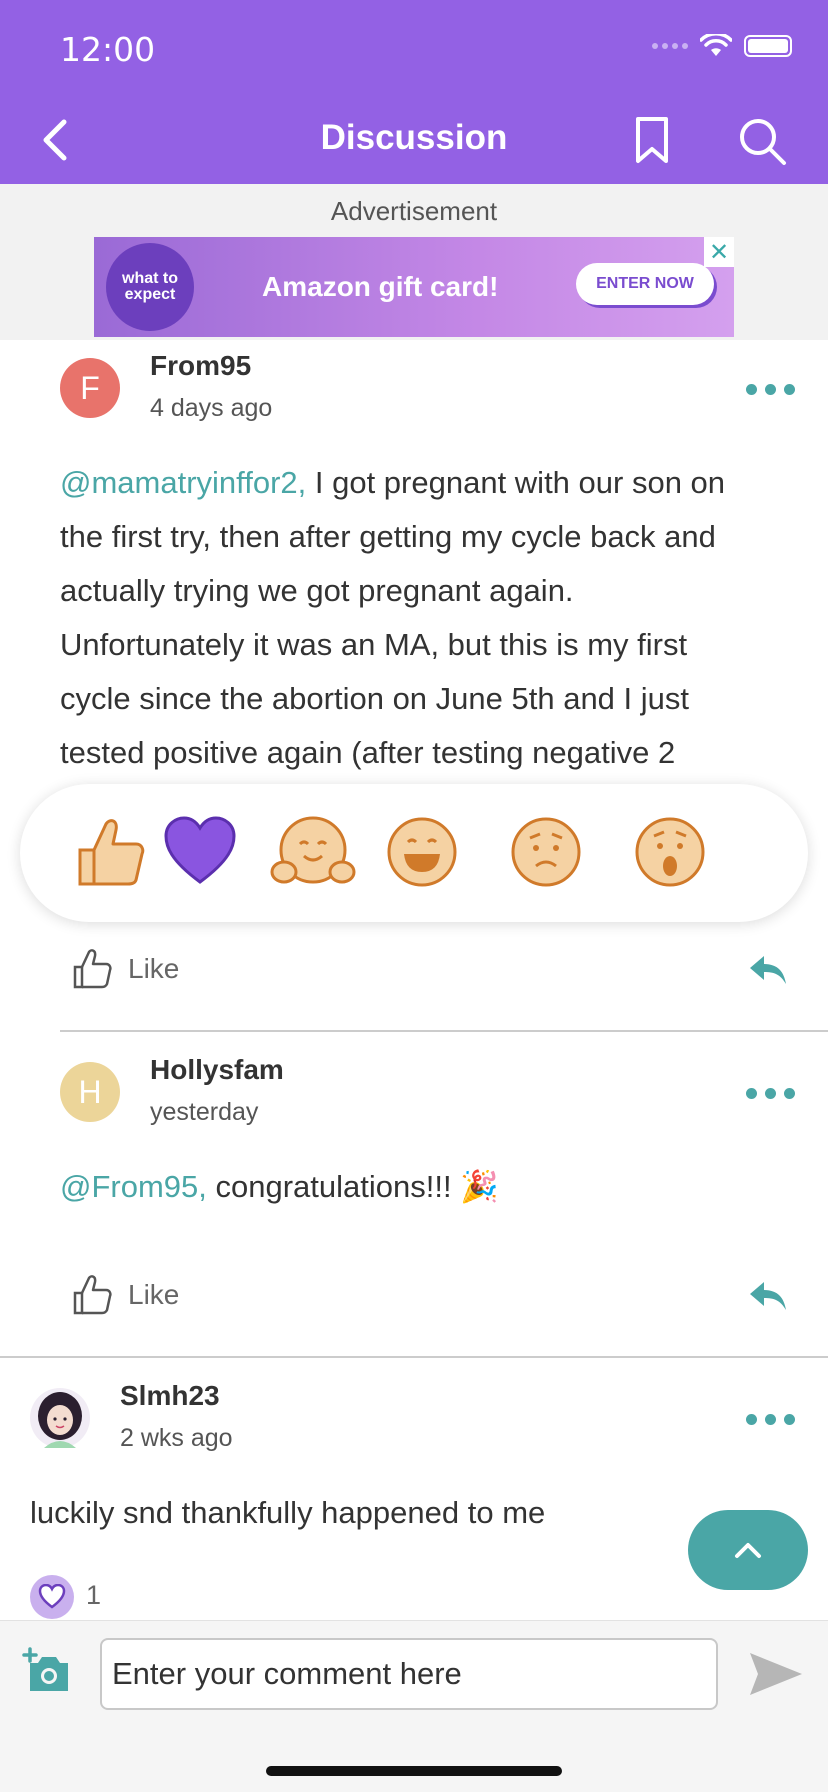  I want to click on heart-reaction-icon, so click(200, 852).